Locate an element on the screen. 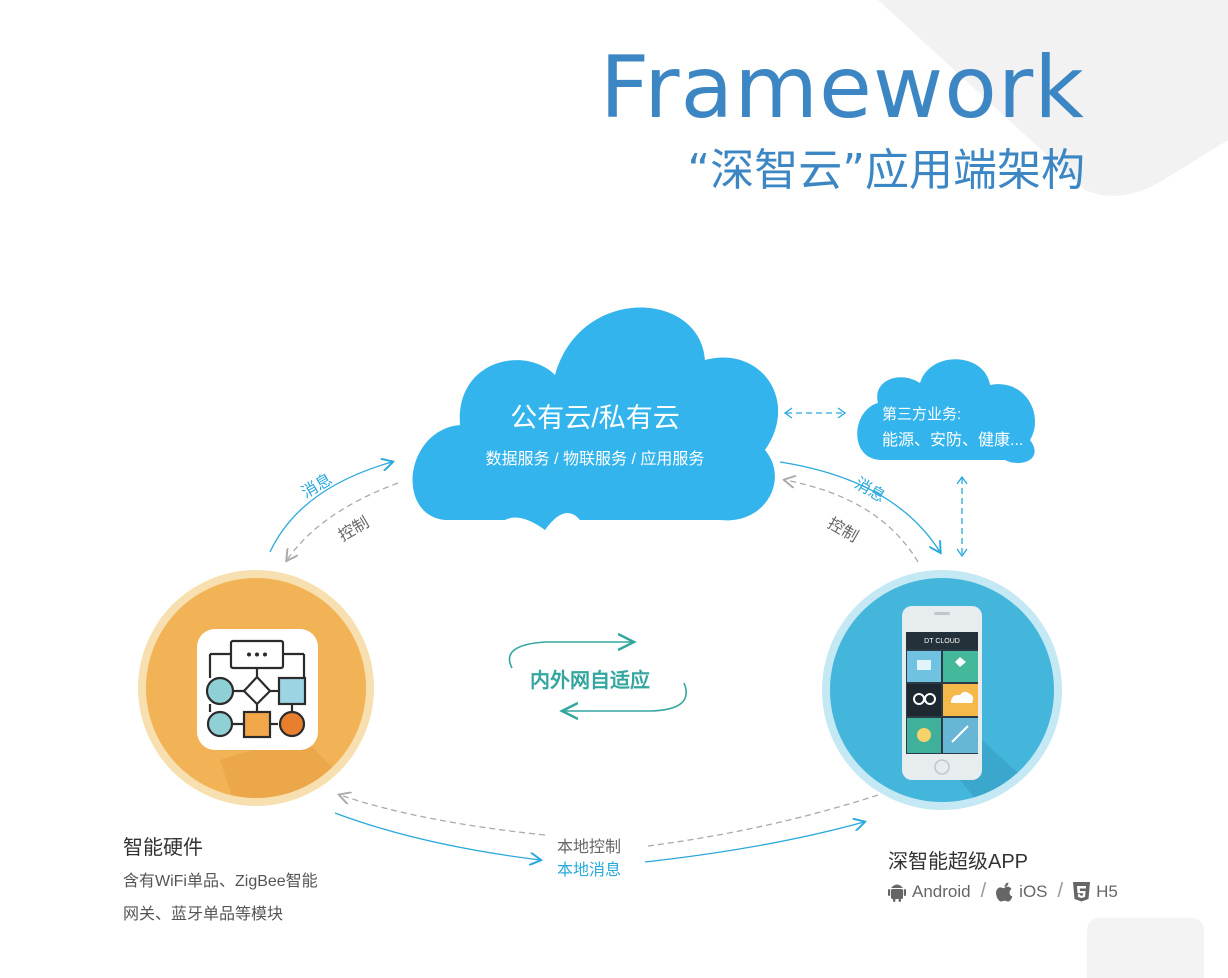 This screenshot has width=1228, height=978. android-icon is located at coordinates (897, 893).